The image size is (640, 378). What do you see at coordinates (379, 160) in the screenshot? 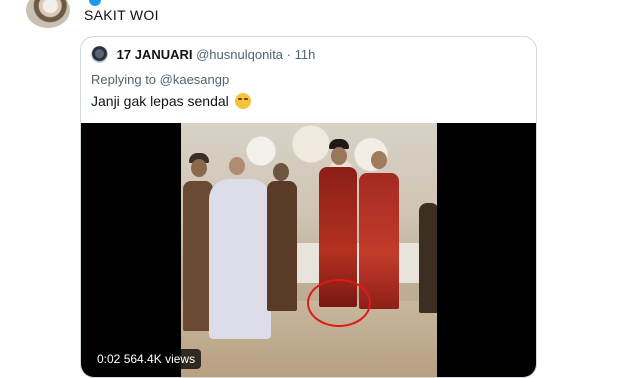
I see `bride-head` at bounding box center [379, 160].